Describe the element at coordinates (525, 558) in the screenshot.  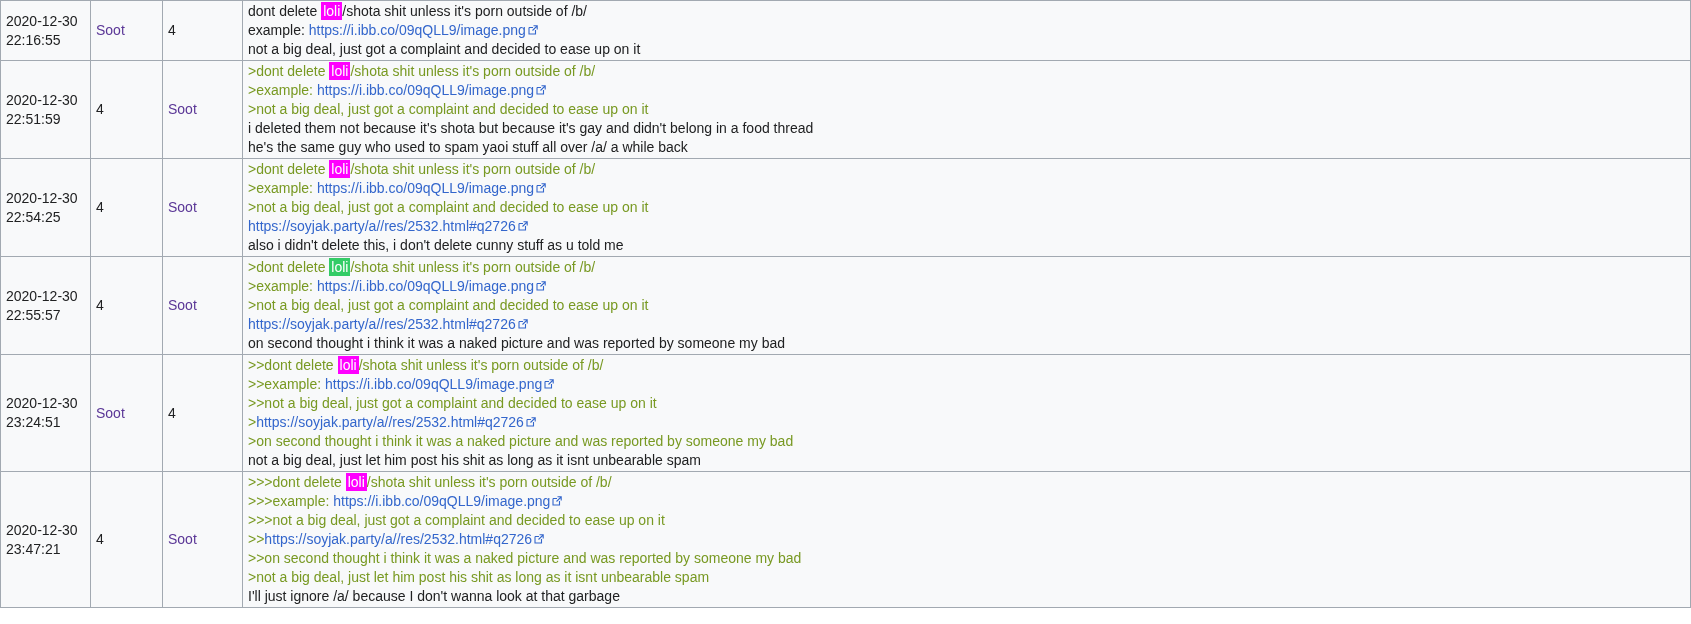
I see `message-line: >>on second thought i think it was a naked picture and was reported by someone my bad` at that location.